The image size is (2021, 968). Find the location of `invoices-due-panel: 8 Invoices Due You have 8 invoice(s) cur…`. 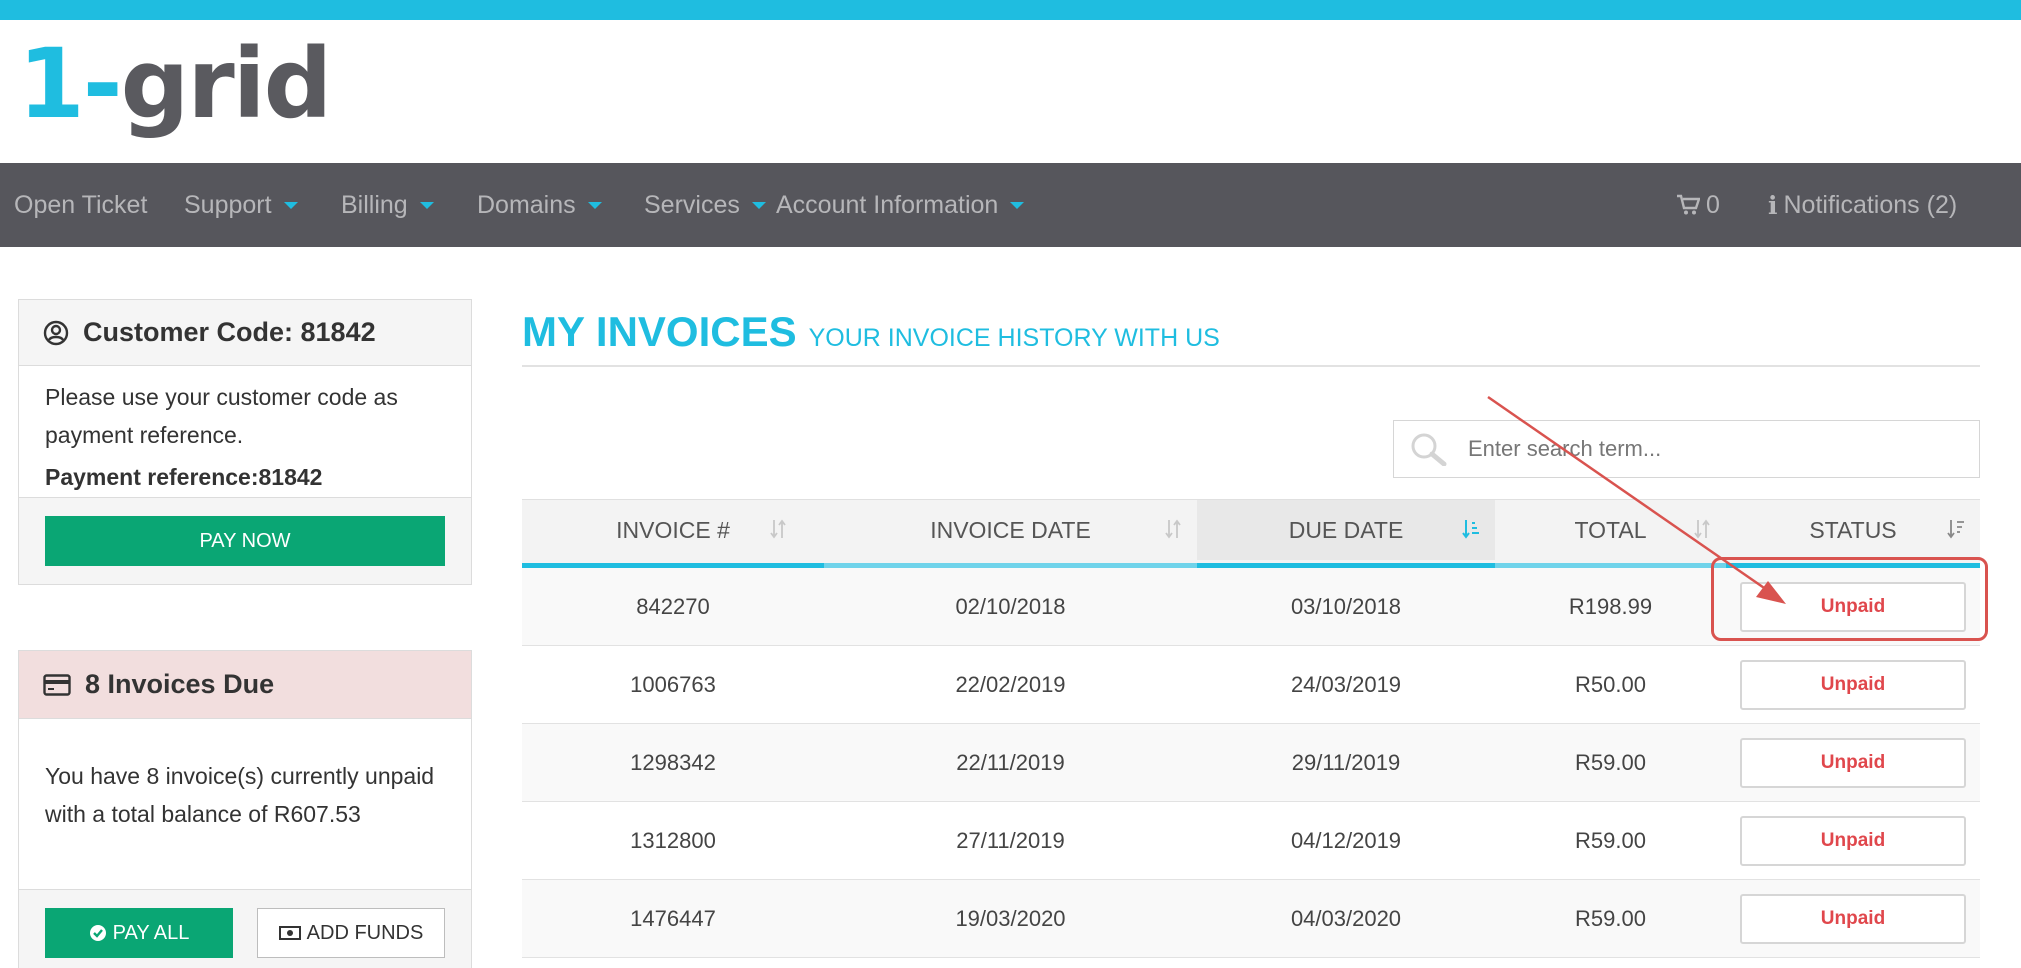

invoices-due-panel: 8 Invoices Due You have 8 invoice(s) cur… is located at coordinates (245, 809).